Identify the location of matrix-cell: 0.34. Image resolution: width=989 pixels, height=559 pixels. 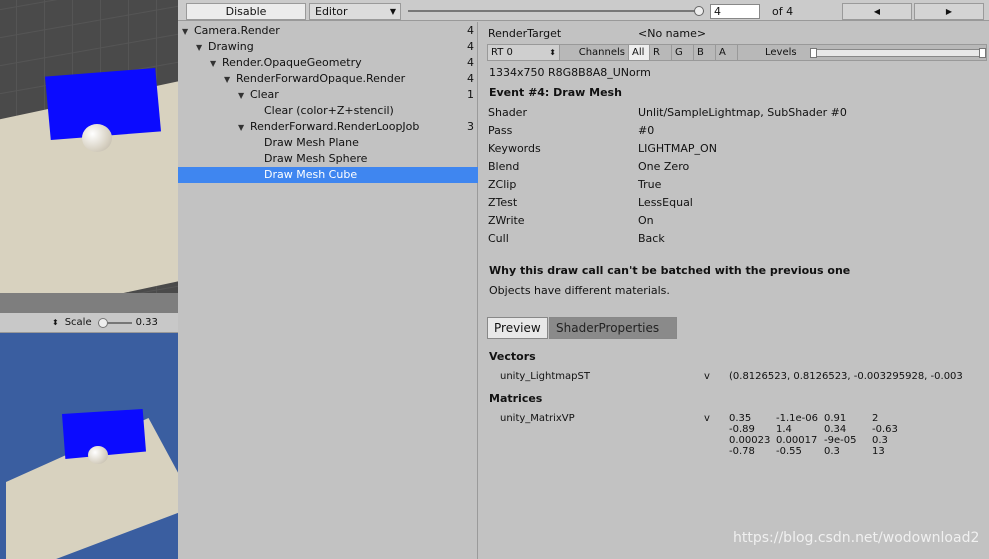
(835, 429).